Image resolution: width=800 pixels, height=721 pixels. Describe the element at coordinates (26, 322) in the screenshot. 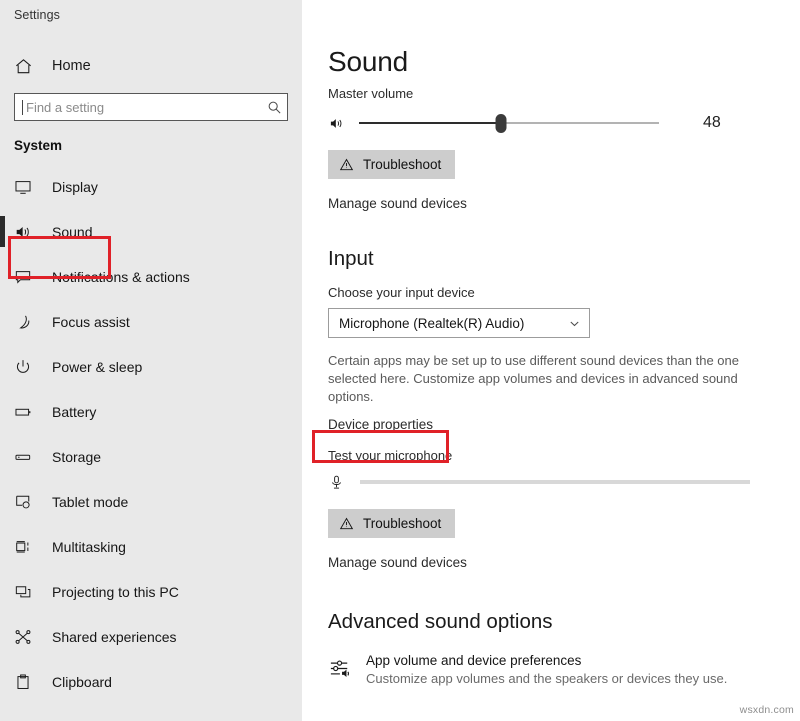

I see `moon-icon` at that location.